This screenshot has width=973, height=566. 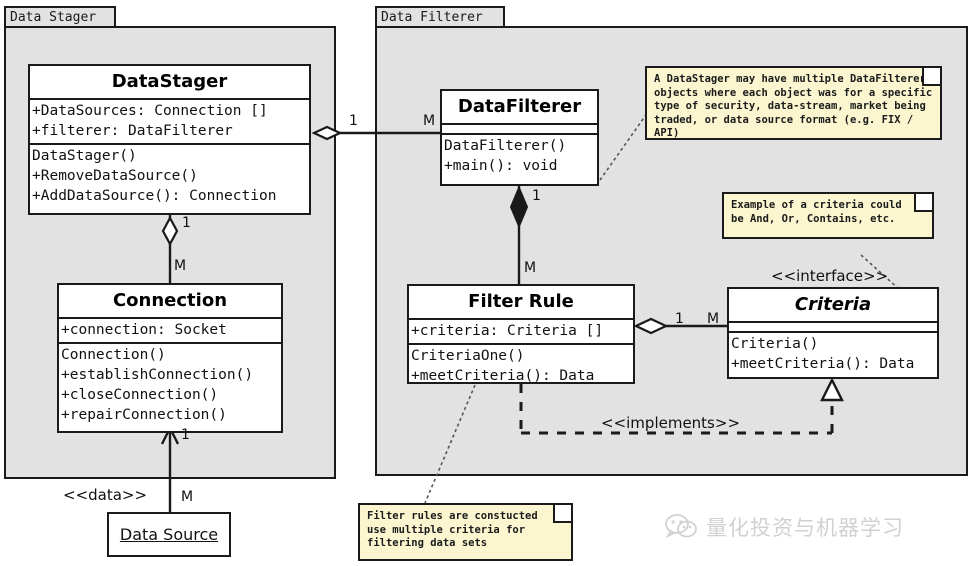 What do you see at coordinates (671, 423) in the screenshot?
I see `stereotype-implements: <<implements>>` at bounding box center [671, 423].